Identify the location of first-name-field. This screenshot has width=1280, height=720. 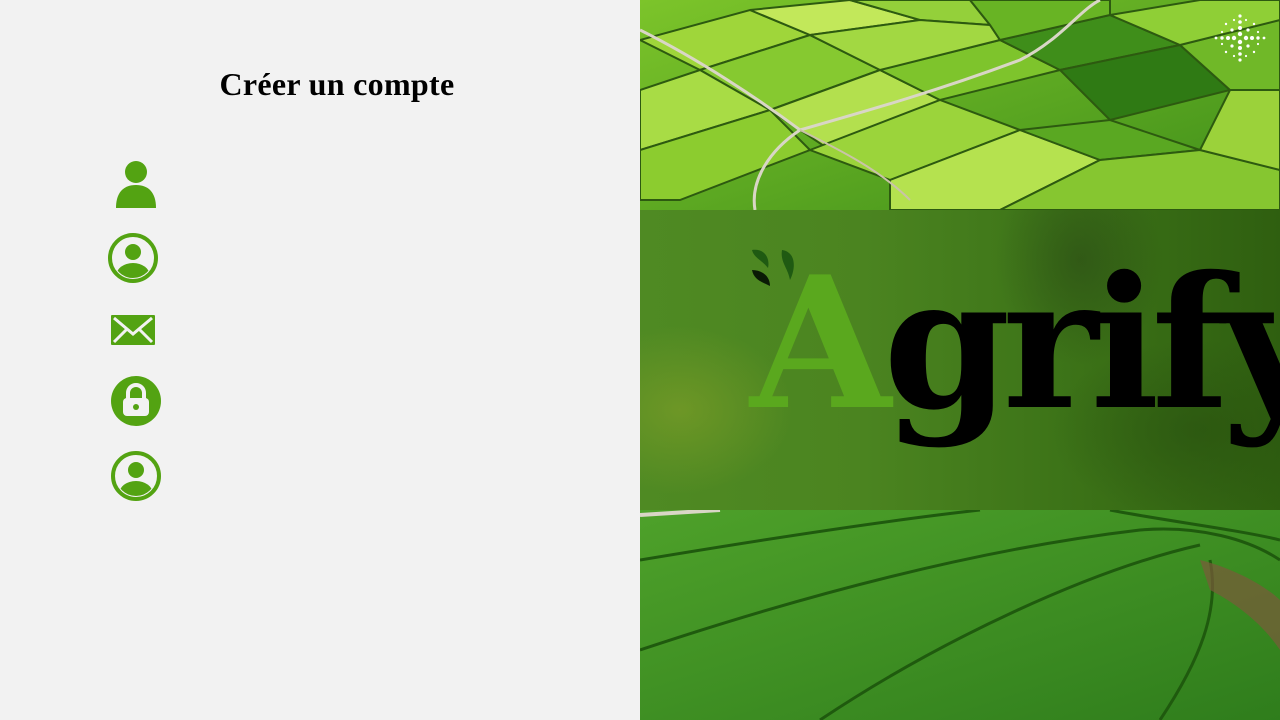
(377, 185).